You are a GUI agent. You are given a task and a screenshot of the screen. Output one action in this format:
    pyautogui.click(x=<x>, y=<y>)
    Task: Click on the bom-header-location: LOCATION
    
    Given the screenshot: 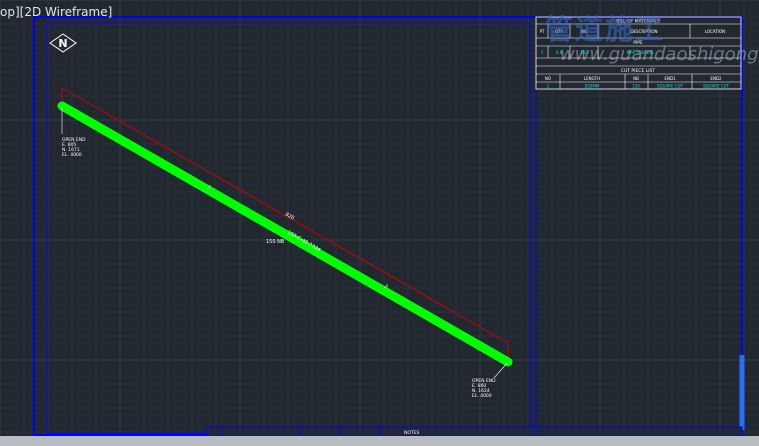 What is the action you would take?
    pyautogui.click(x=715, y=31)
    